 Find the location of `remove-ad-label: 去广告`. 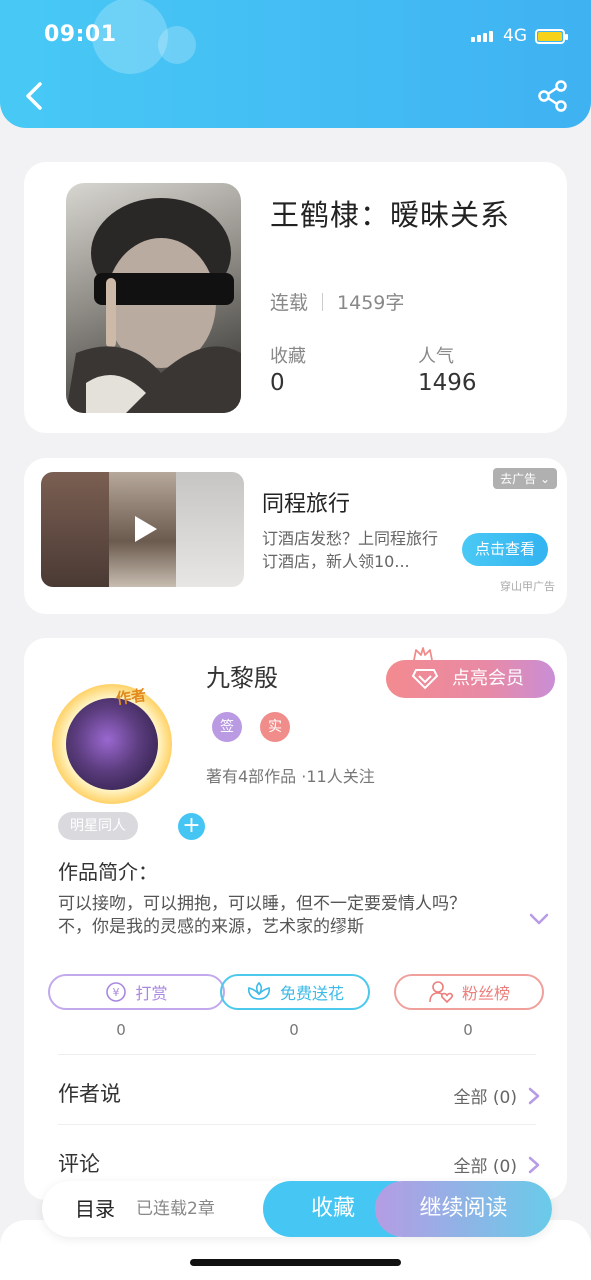

remove-ad-label: 去广告 is located at coordinates (518, 479).